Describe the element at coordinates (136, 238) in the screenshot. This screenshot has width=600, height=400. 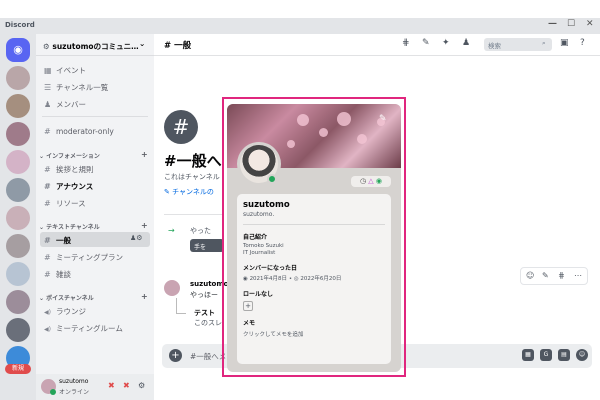
I see `add-member-icon: ♟⚙` at that location.